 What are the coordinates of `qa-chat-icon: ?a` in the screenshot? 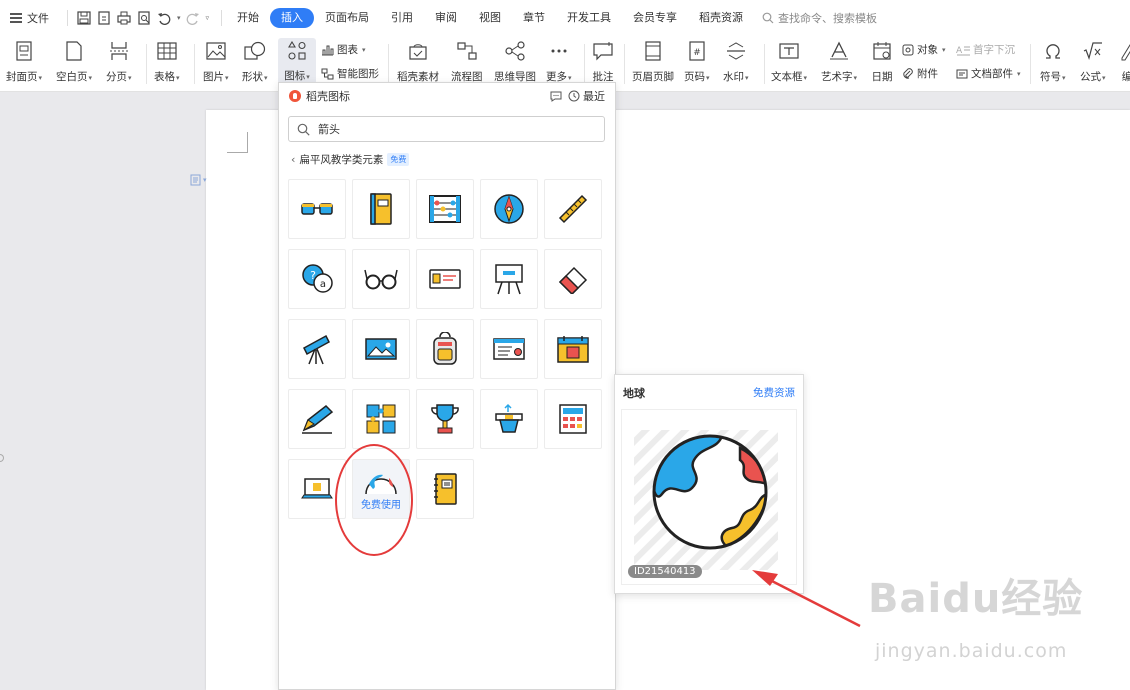 It's located at (317, 278).